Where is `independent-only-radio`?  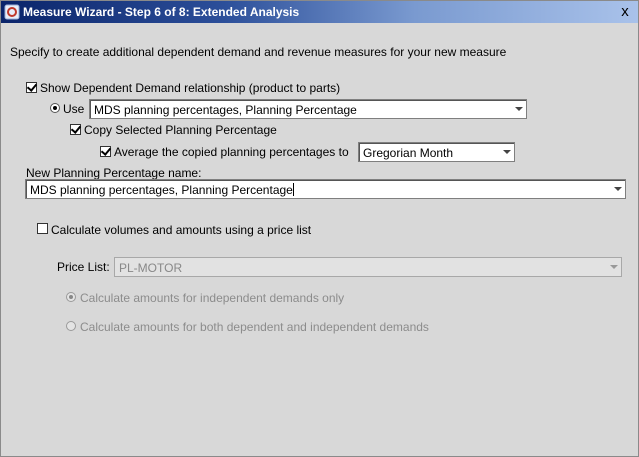
independent-only-radio is located at coordinates (71, 297).